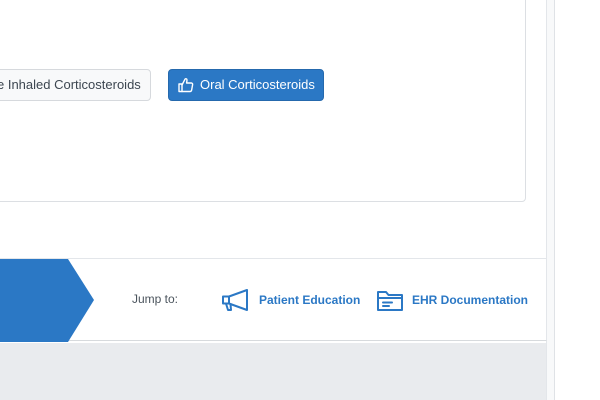  What do you see at coordinates (390, 300) in the screenshot?
I see `folder-icon` at bounding box center [390, 300].